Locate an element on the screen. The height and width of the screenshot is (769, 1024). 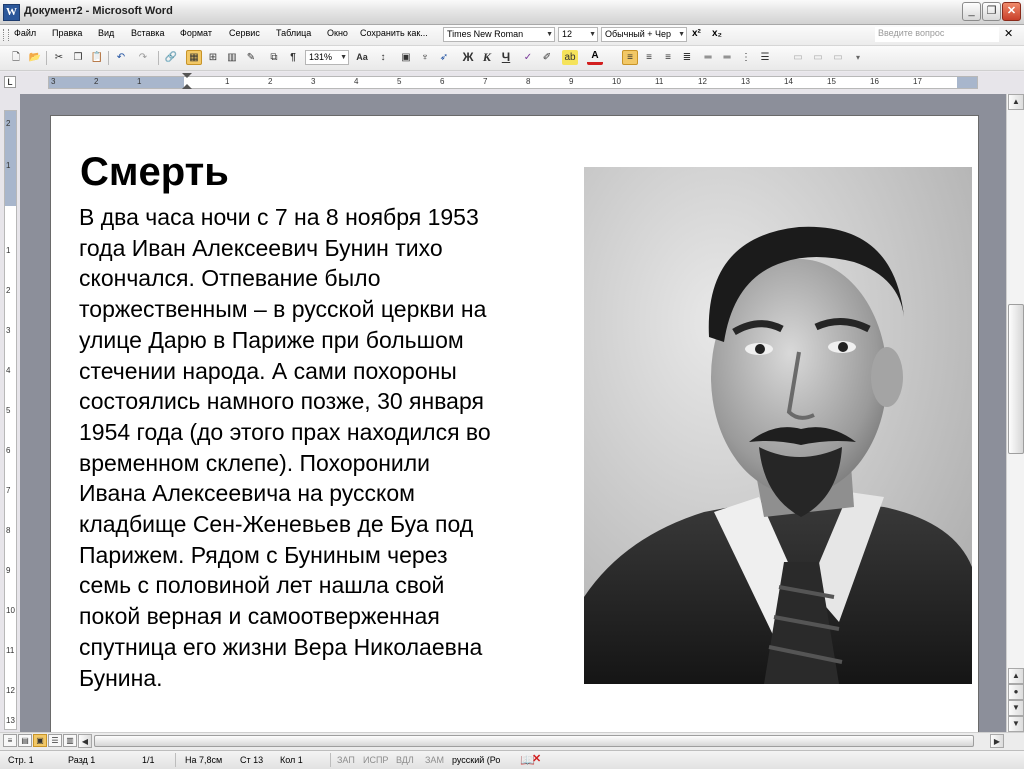
ruler-number: 3 is located at coordinates (53, 81).